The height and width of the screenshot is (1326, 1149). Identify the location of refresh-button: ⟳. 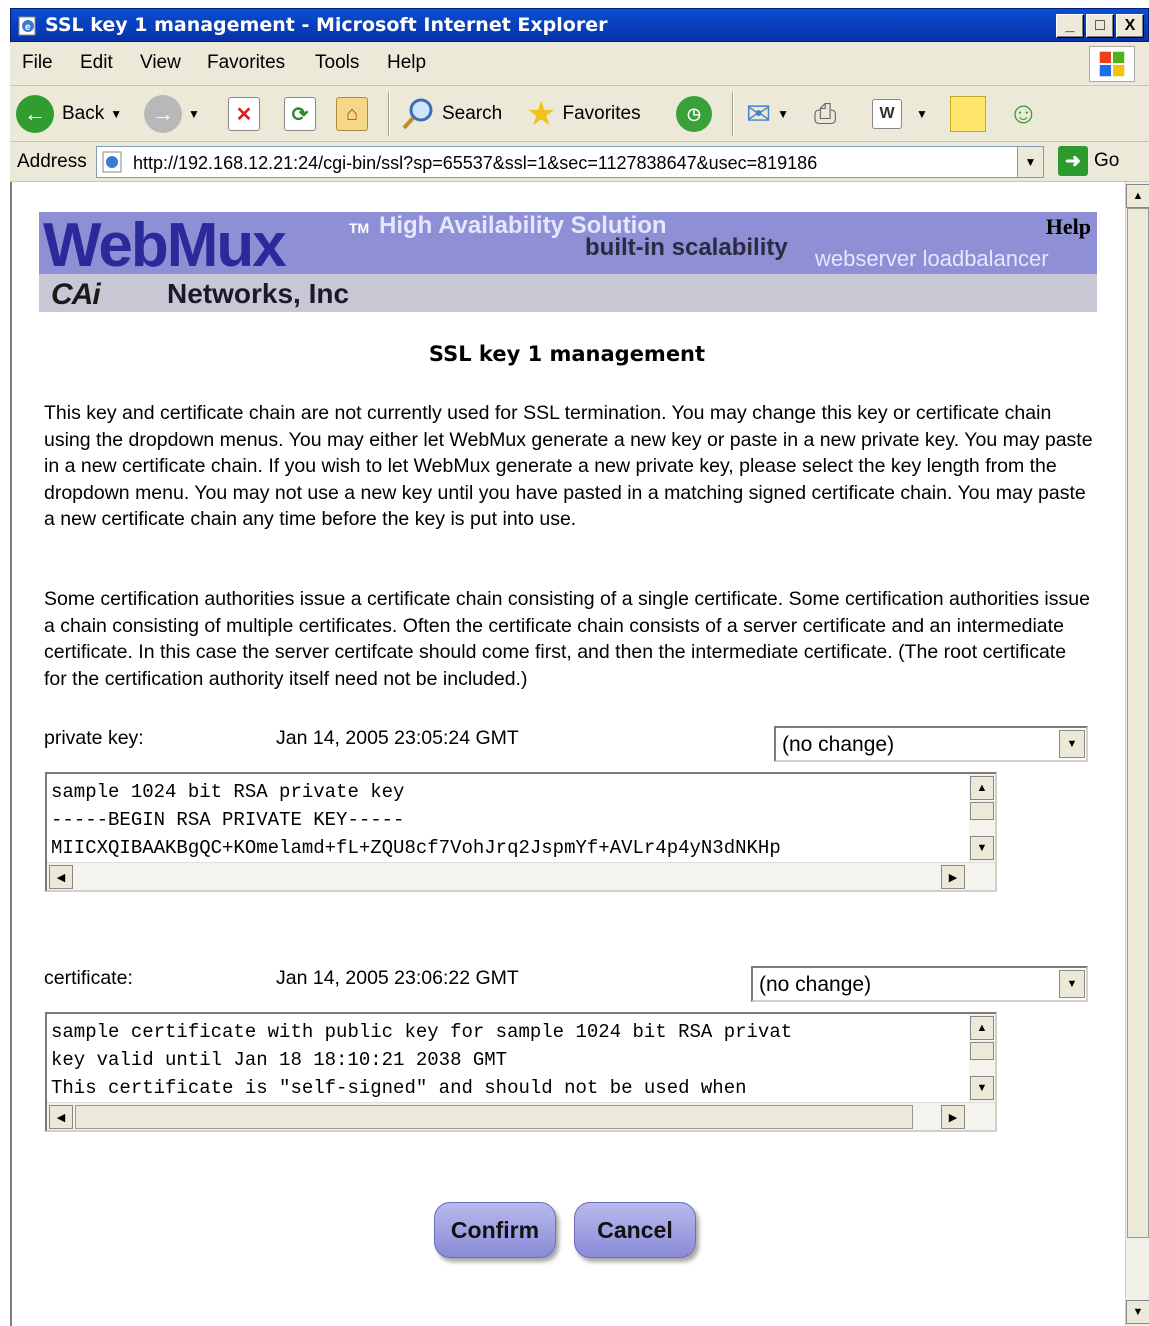
(300, 114).